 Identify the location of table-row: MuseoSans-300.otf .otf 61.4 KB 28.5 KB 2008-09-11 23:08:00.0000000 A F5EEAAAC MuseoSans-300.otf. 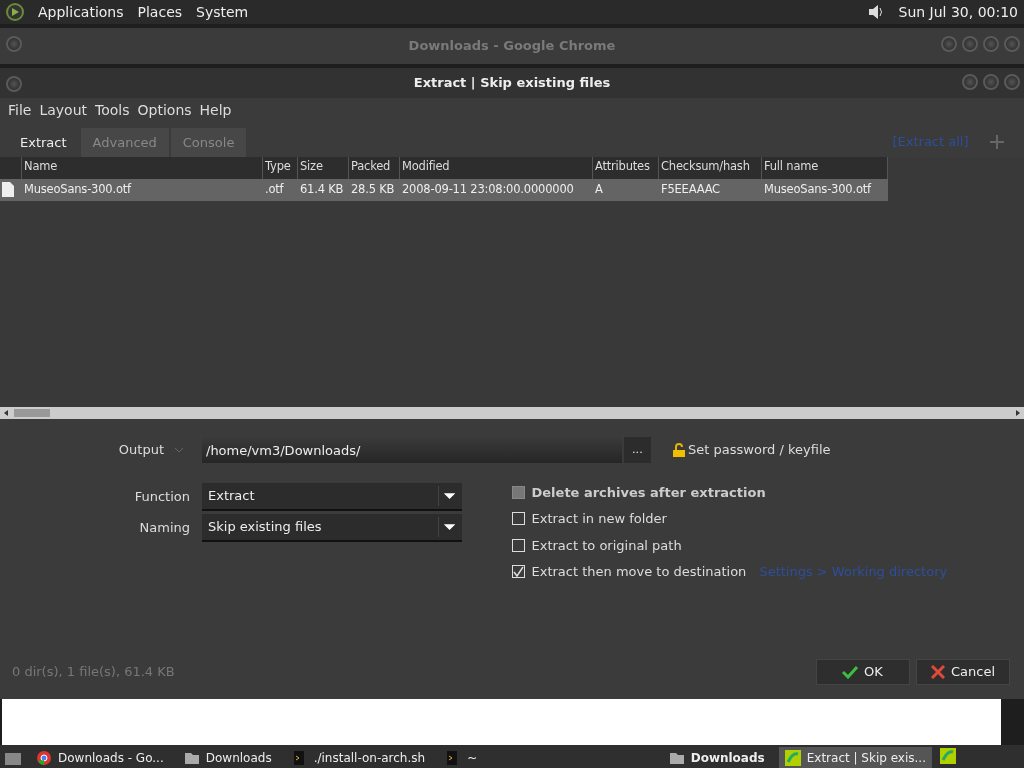
(444, 190).